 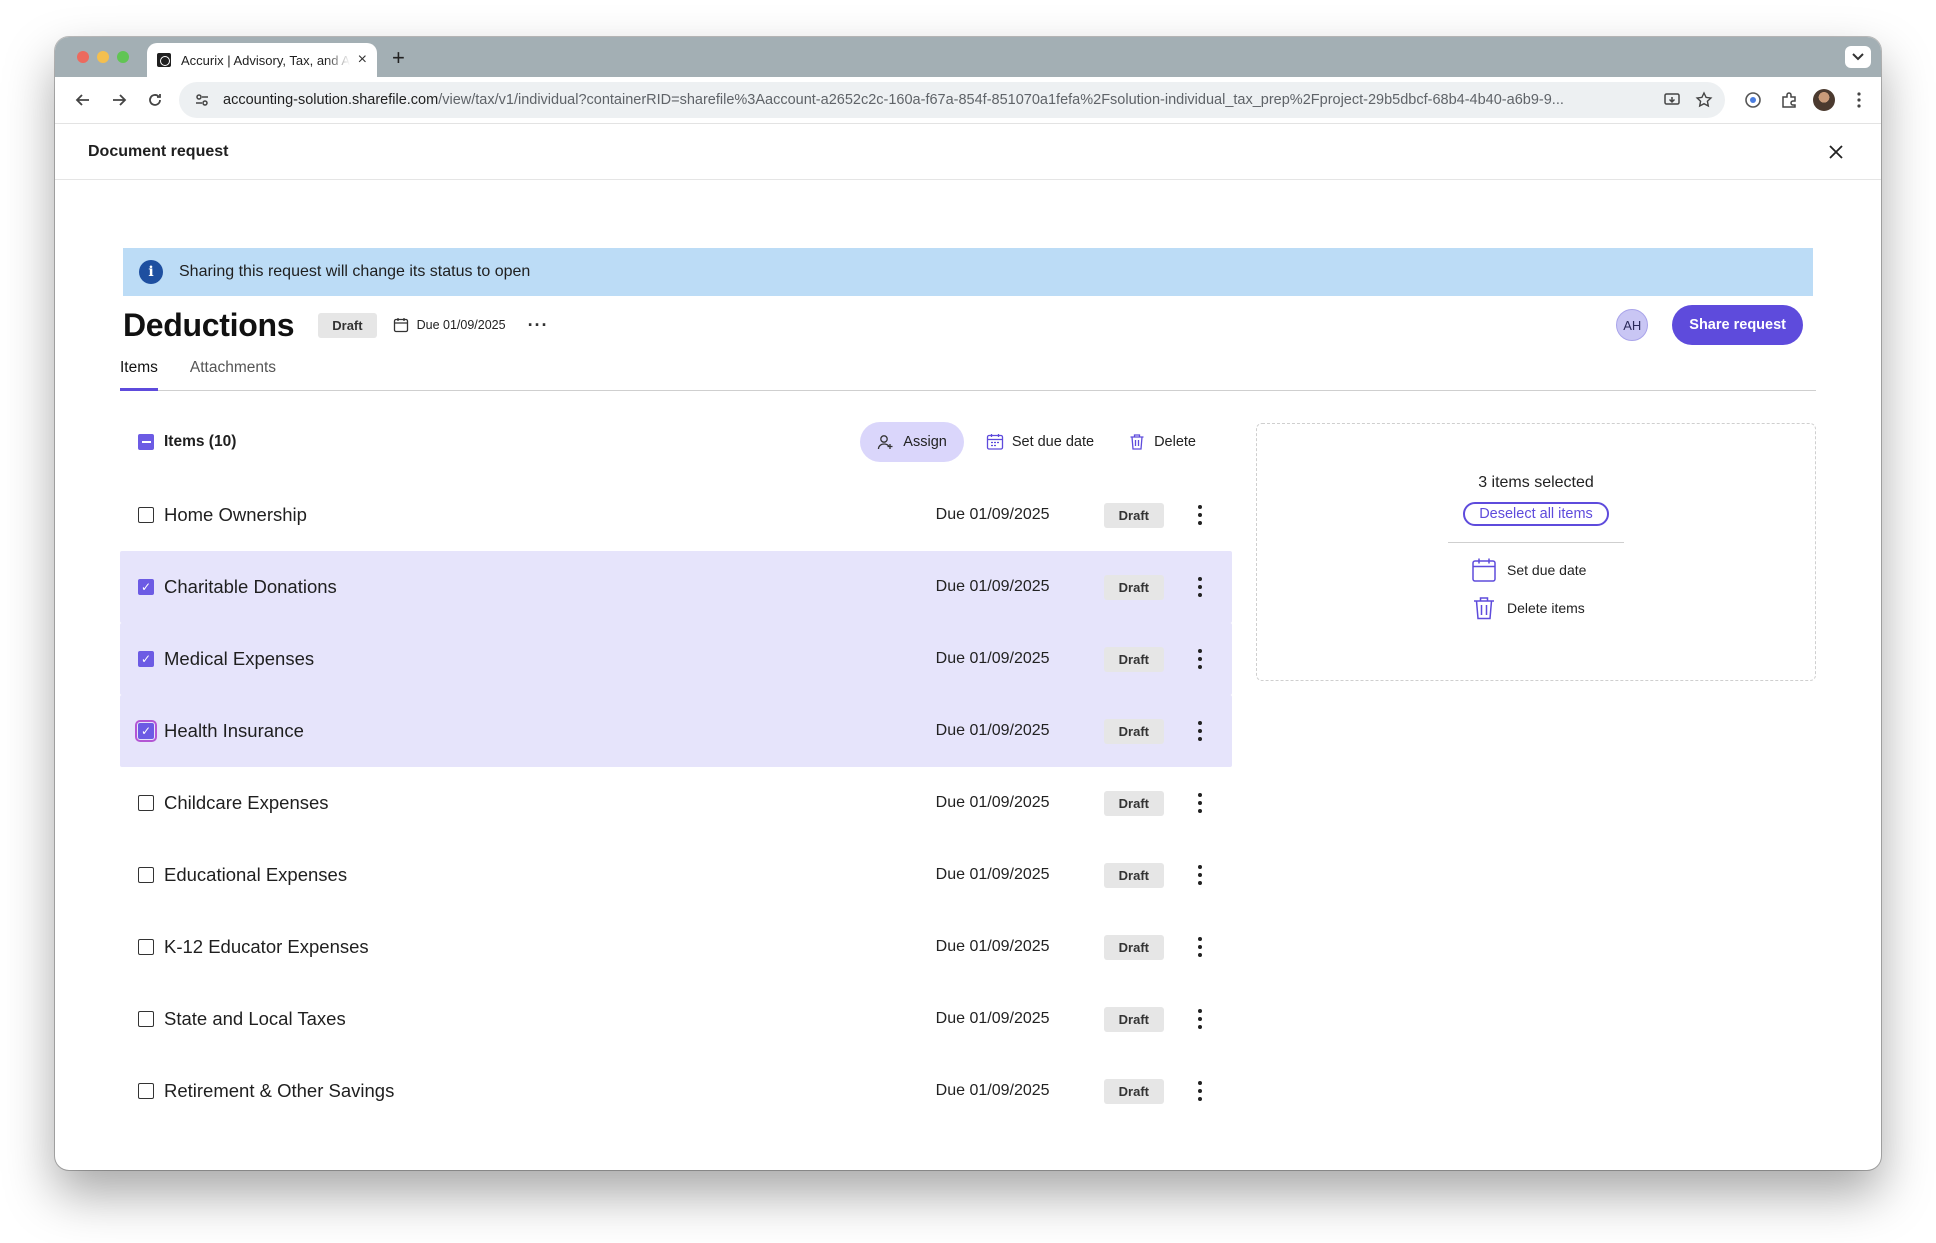 What do you see at coordinates (398, 58) in the screenshot?
I see `new-tab-icon: +` at bounding box center [398, 58].